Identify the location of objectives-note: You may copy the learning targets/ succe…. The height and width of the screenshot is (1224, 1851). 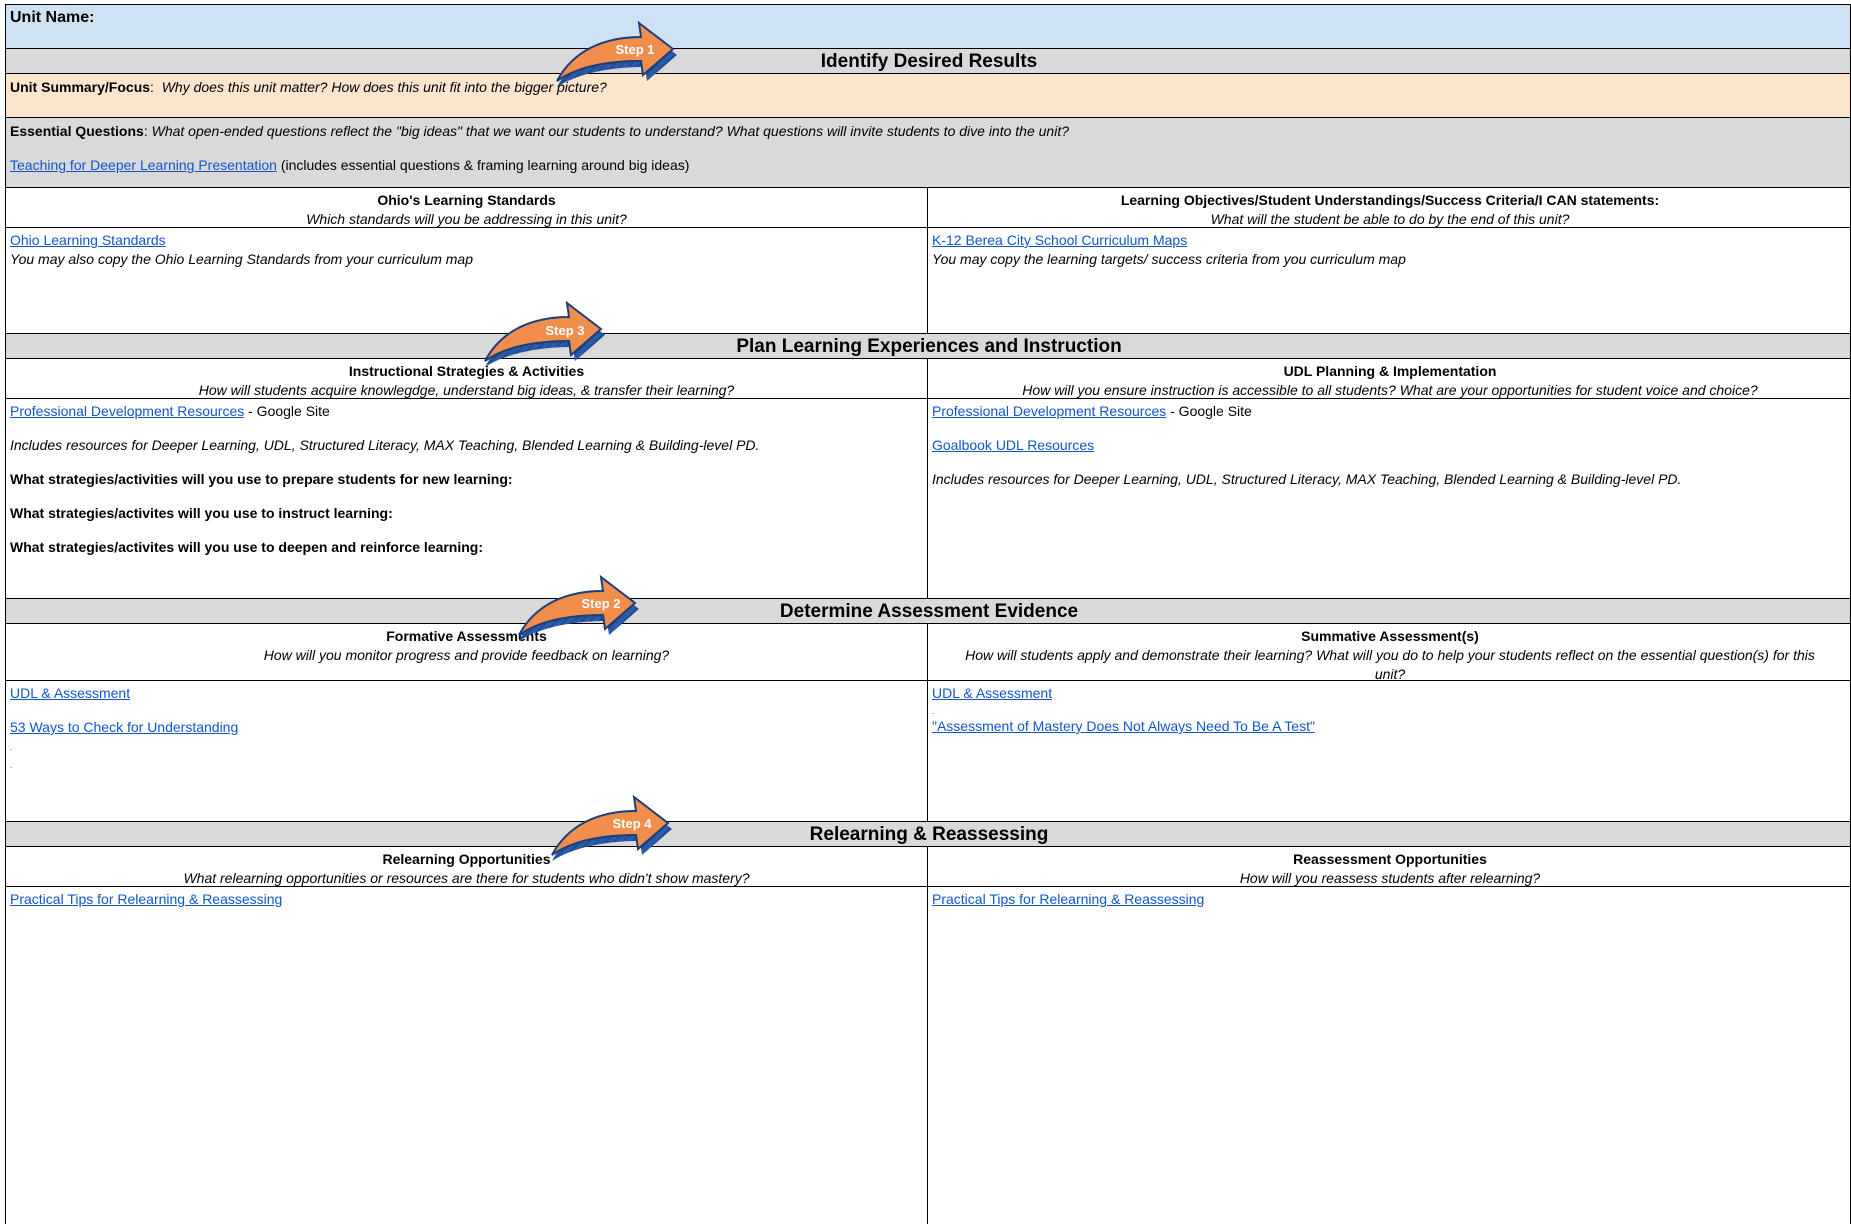
(1169, 259).